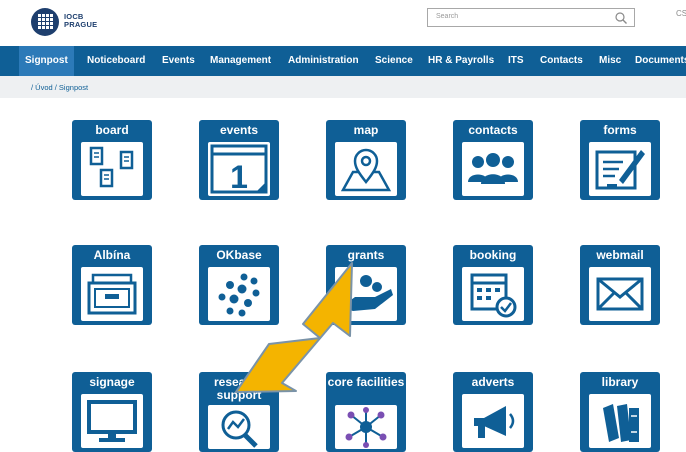 Image resolution: width=686 pixels, height=452 pixels. What do you see at coordinates (394, 61) in the screenshot?
I see `nav-science: Science` at bounding box center [394, 61].